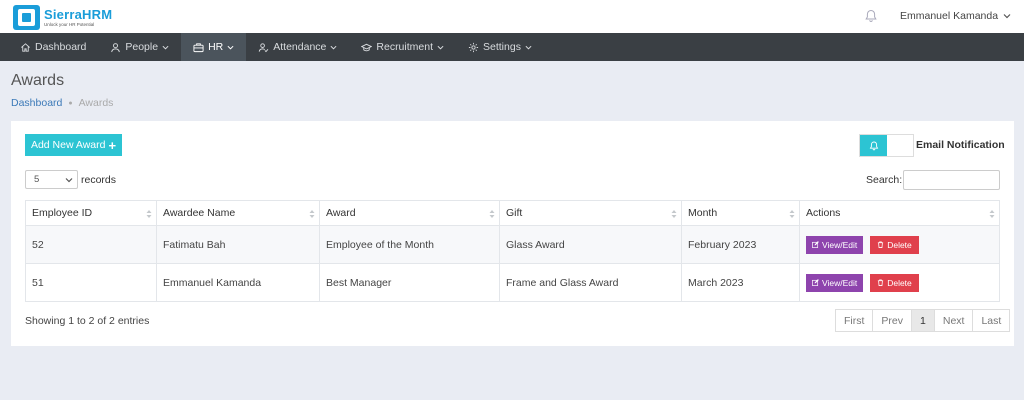  I want to click on bell-icon, so click(873, 145).